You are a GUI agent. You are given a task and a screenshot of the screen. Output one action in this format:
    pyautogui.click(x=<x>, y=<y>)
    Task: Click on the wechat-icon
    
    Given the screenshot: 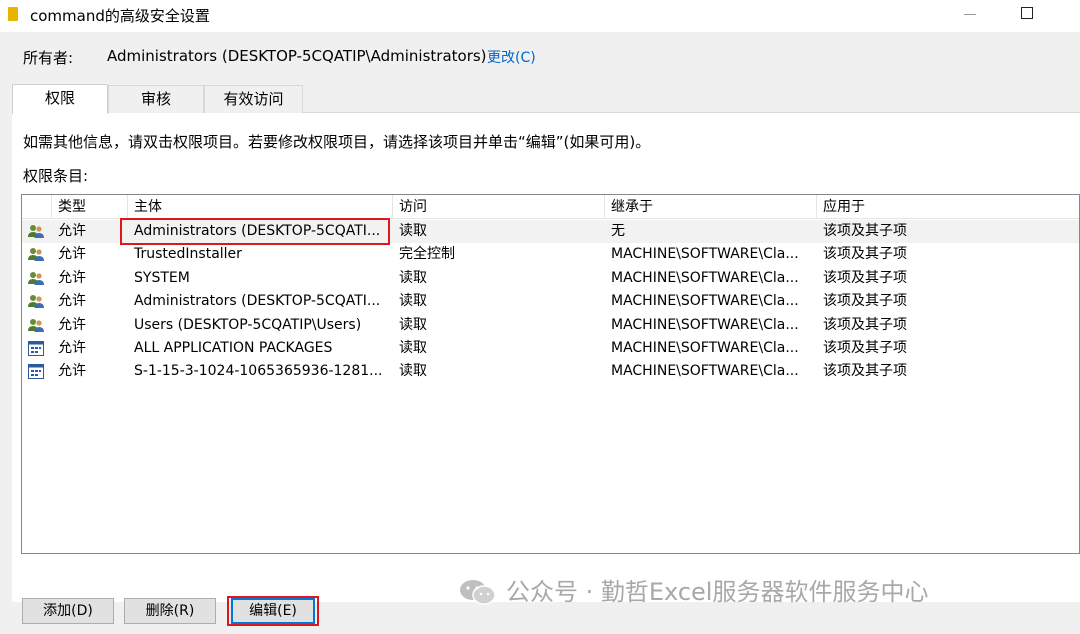 What is the action you would take?
    pyautogui.click(x=478, y=592)
    